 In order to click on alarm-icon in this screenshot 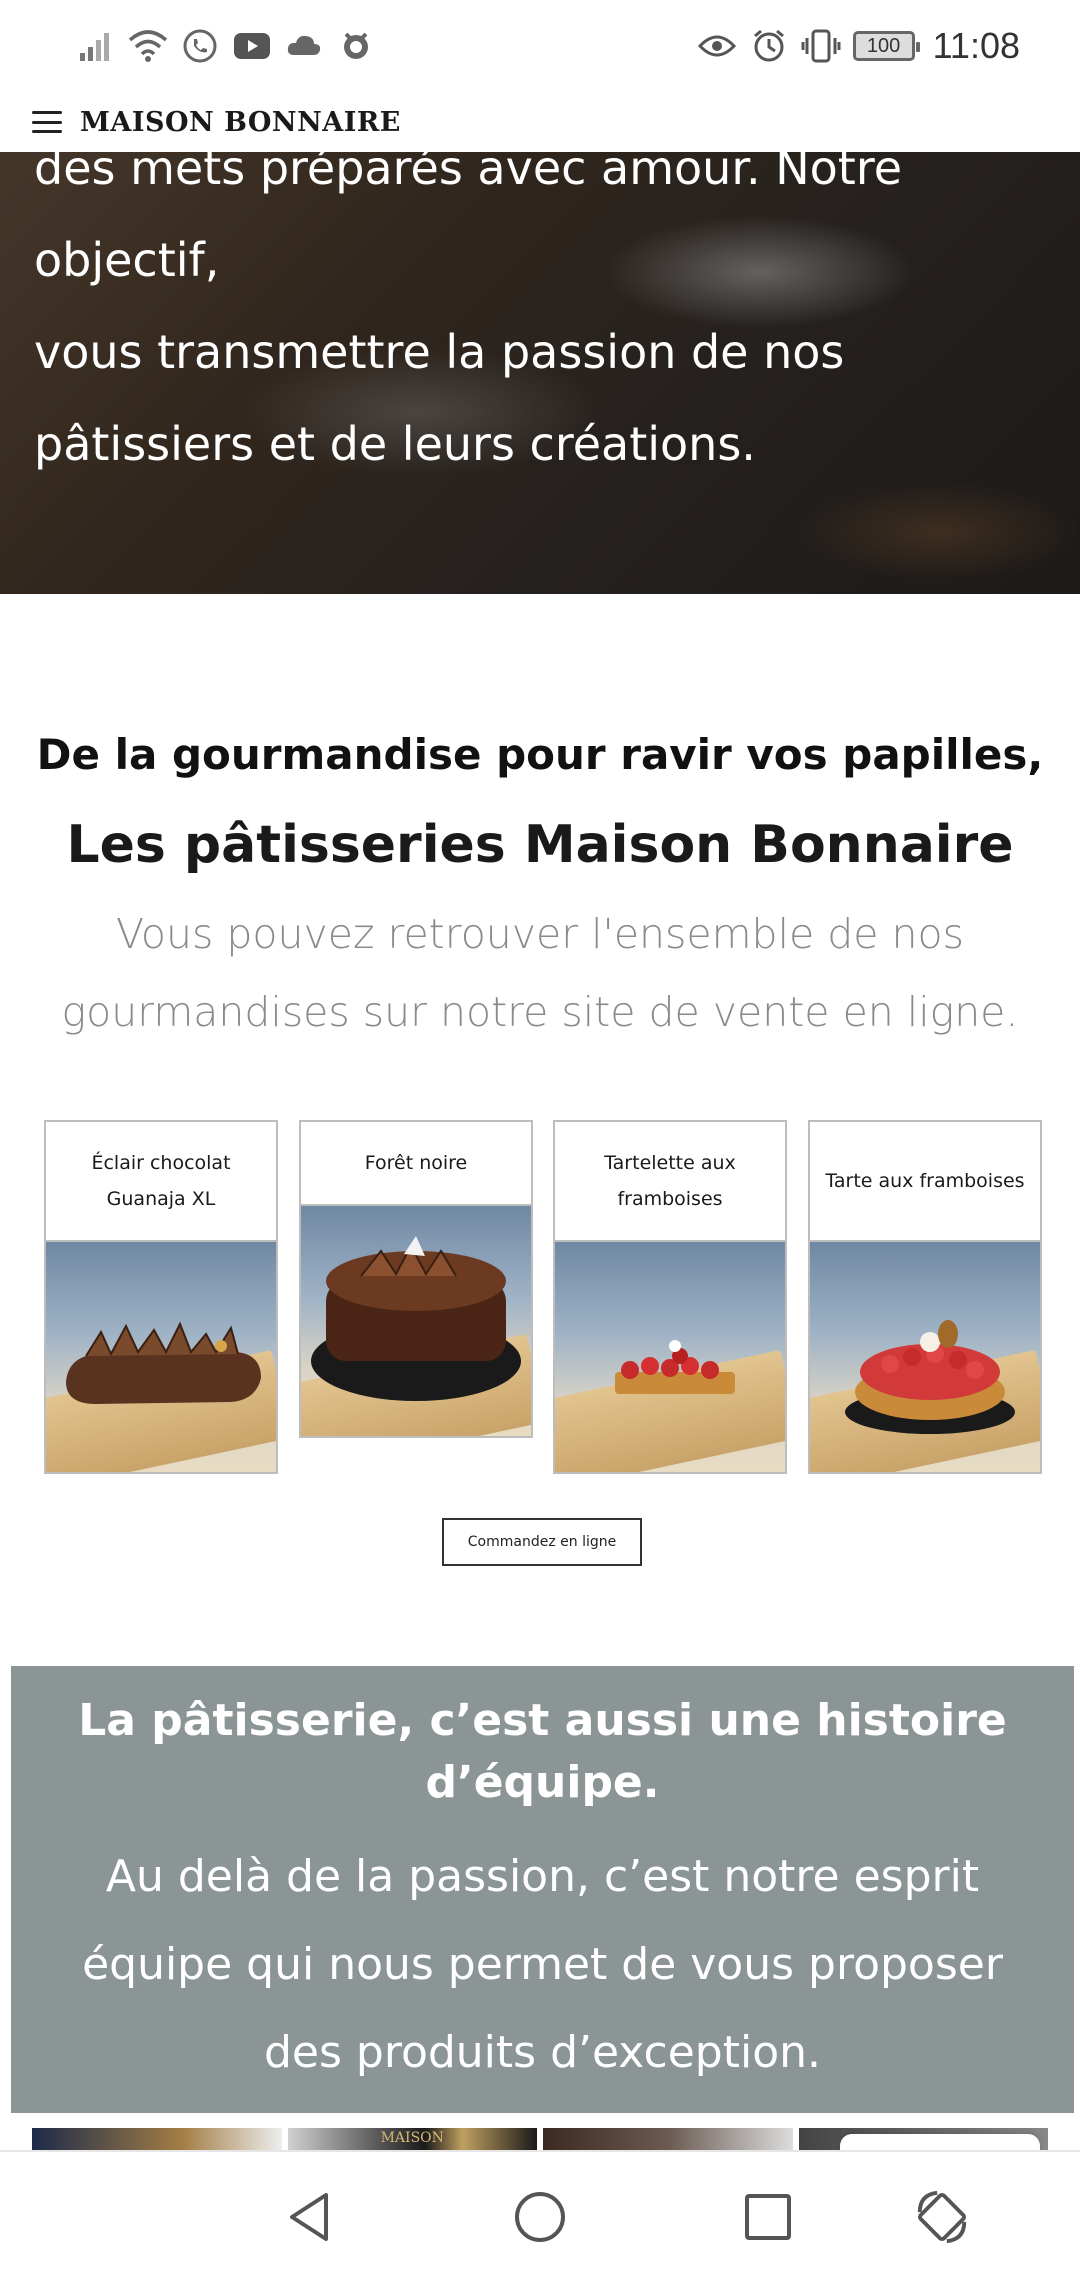, I will do `click(769, 46)`.